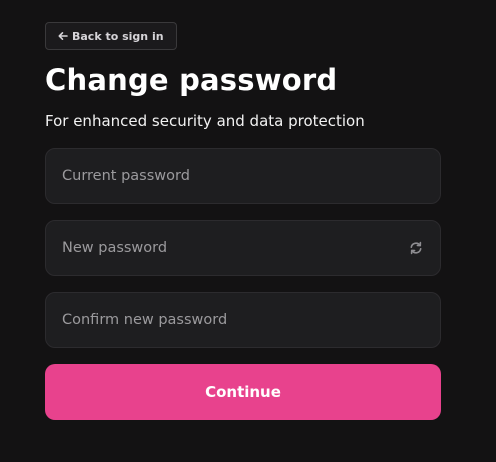 This screenshot has width=496, height=462. I want to click on current-password-input, so click(243, 176).